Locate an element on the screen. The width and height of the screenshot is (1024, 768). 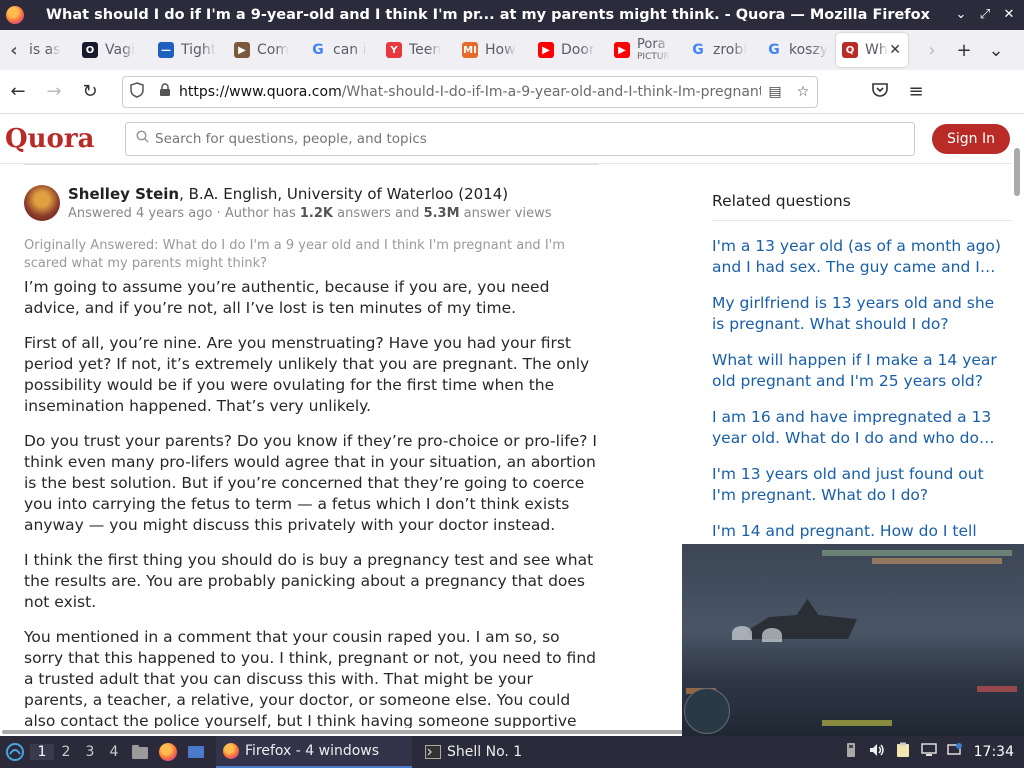
tab-title: Wh is located at coordinates (876, 50).